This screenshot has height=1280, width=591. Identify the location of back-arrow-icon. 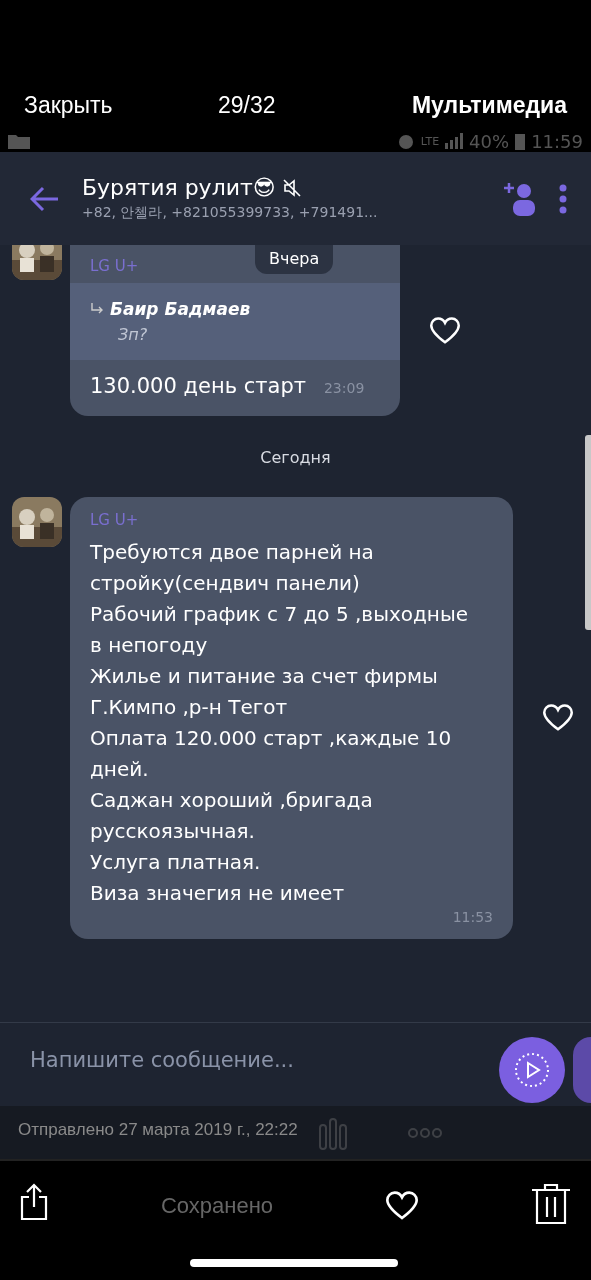
(45, 198).